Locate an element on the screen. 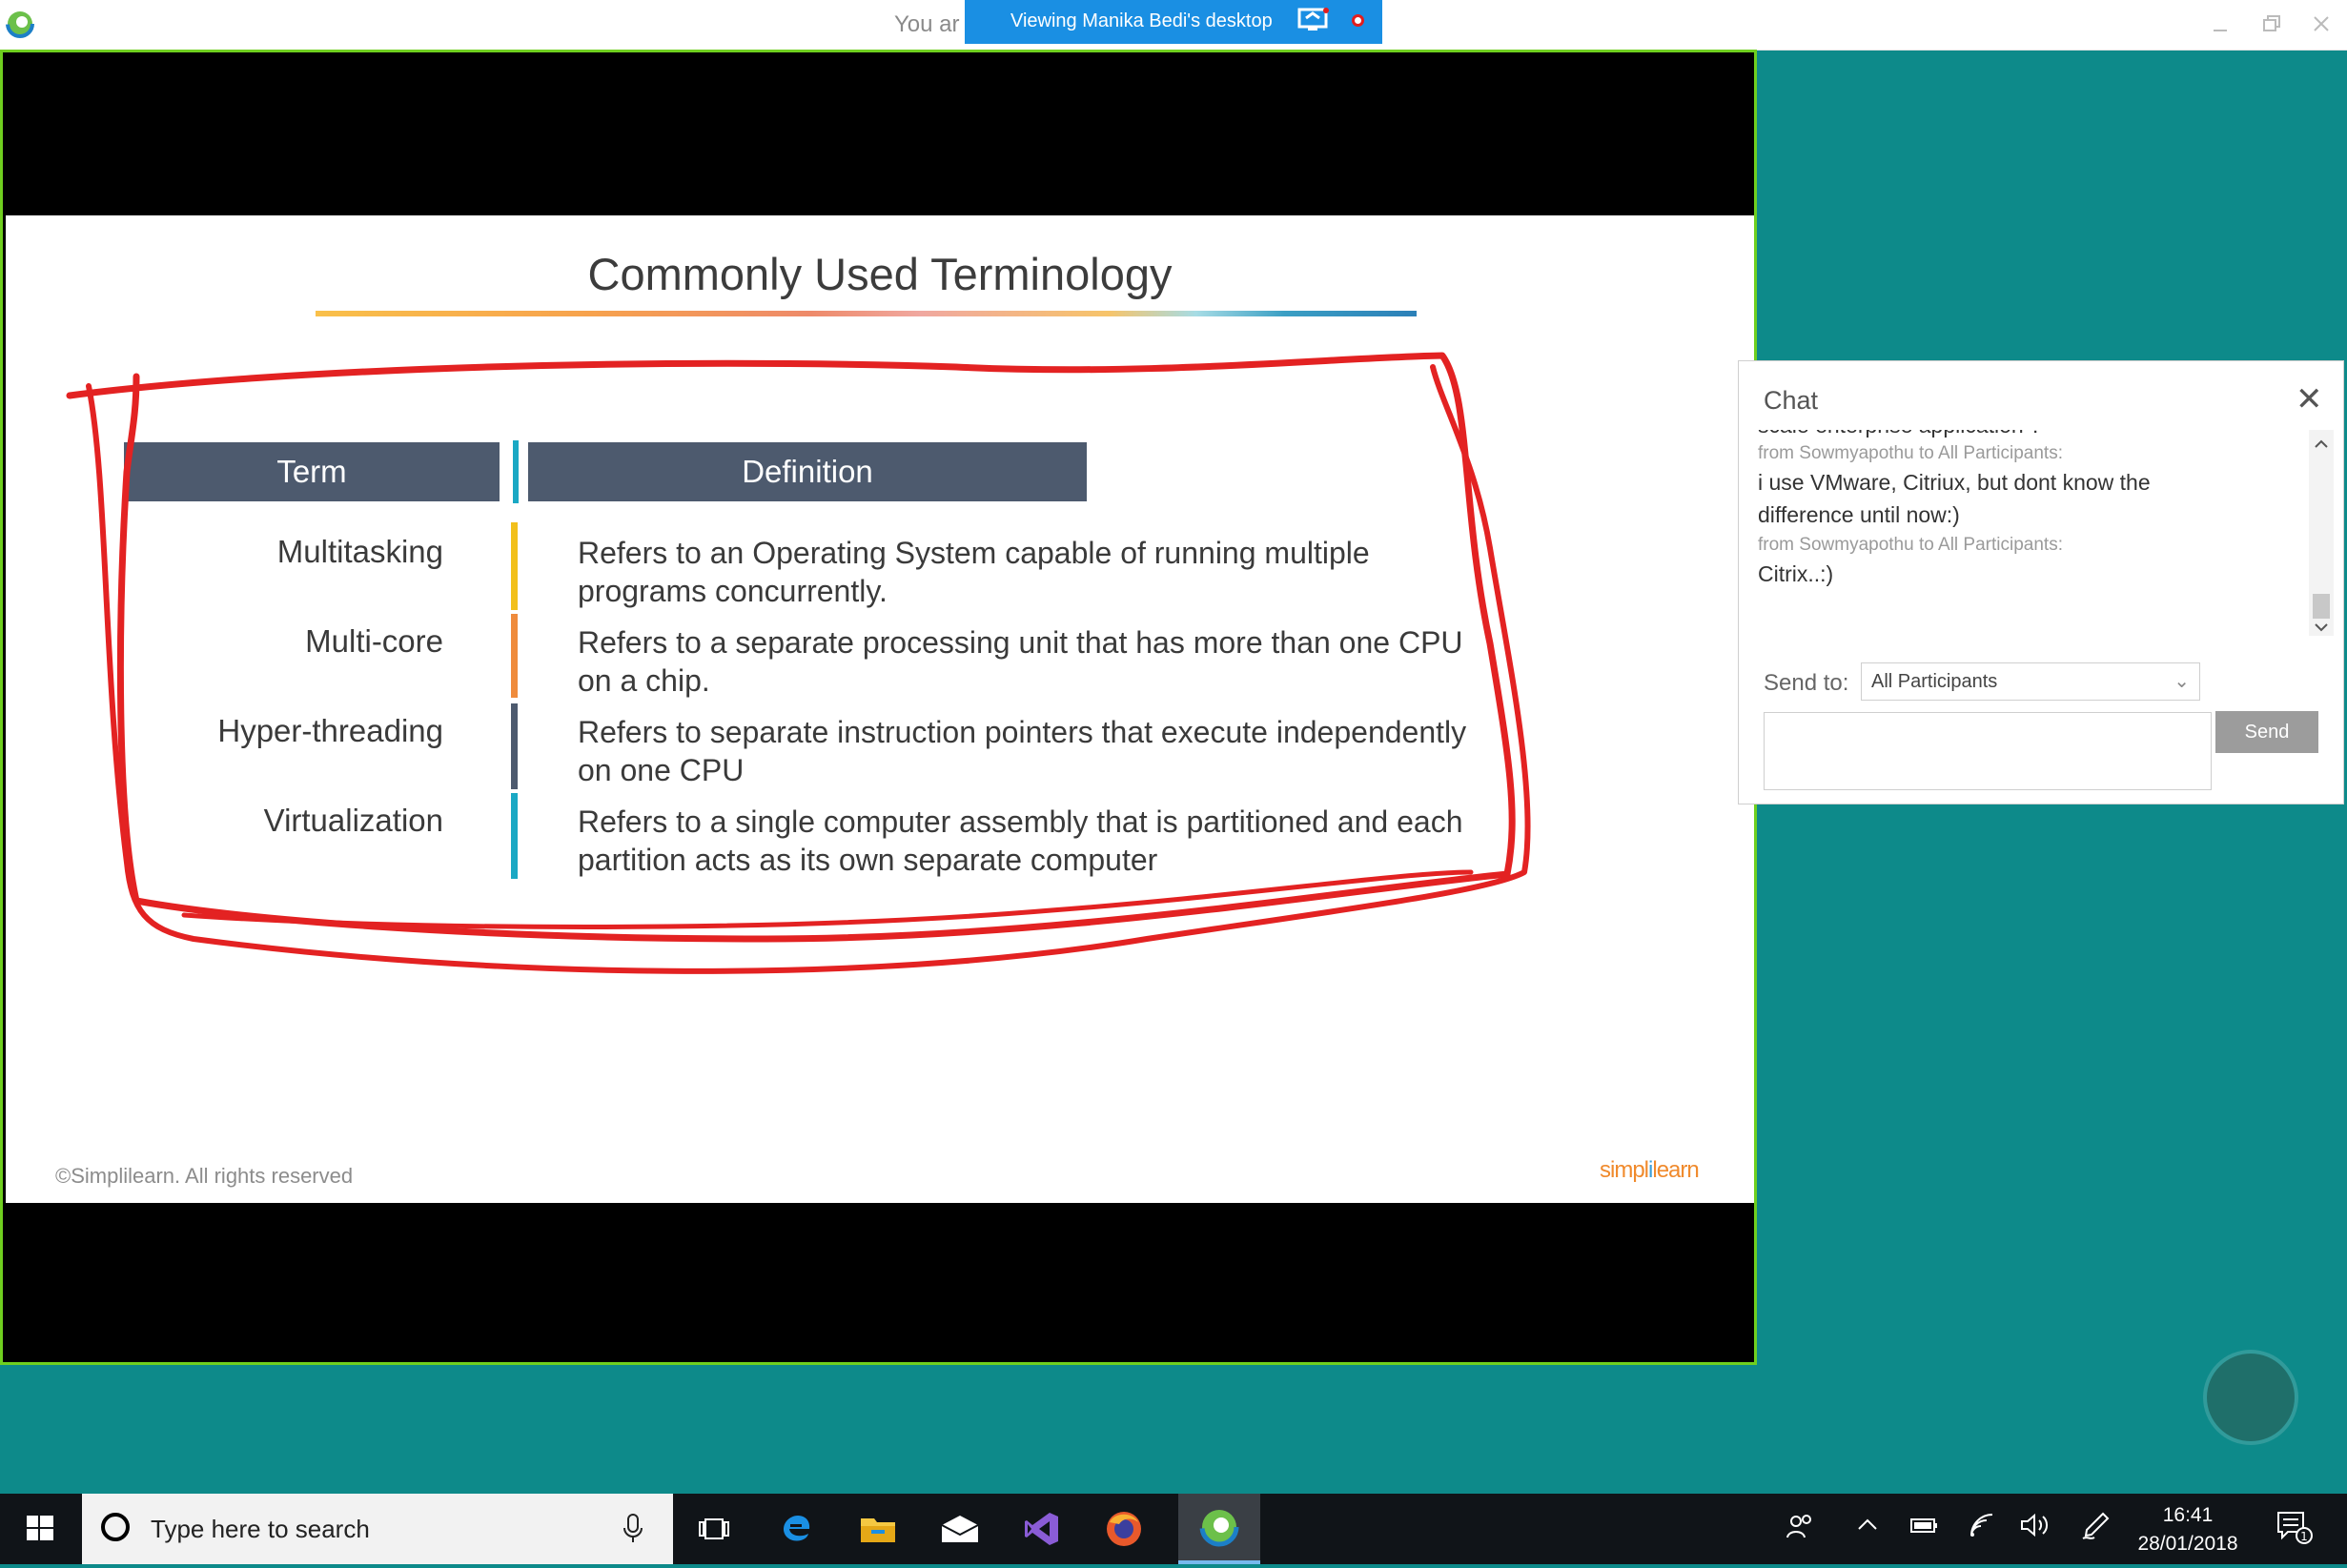  window-title: You ar is located at coordinates (927, 24).